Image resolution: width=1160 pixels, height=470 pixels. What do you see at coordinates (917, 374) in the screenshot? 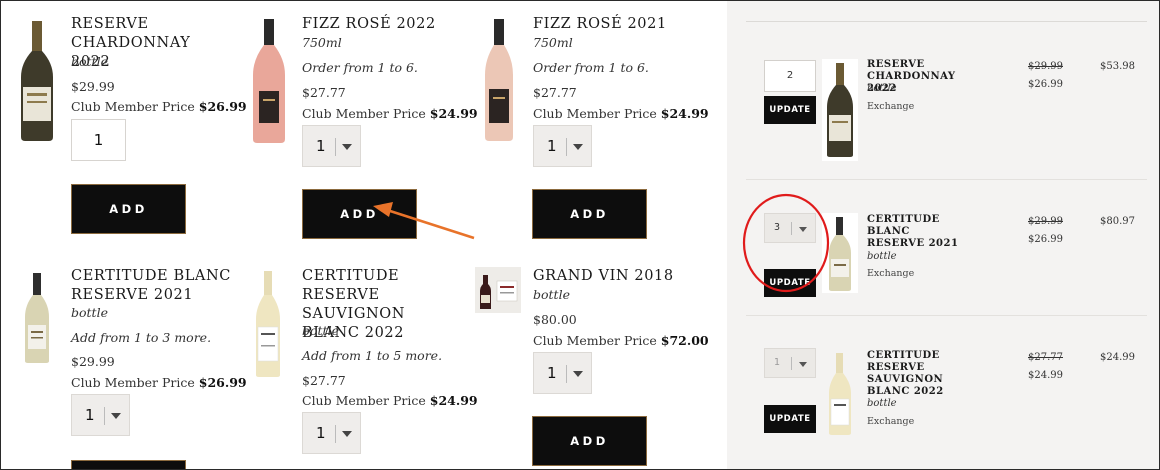
I see `cart-item-name: CERTITUDE RESERVE SAUVIGNON BLANC 2022` at bounding box center [917, 374].